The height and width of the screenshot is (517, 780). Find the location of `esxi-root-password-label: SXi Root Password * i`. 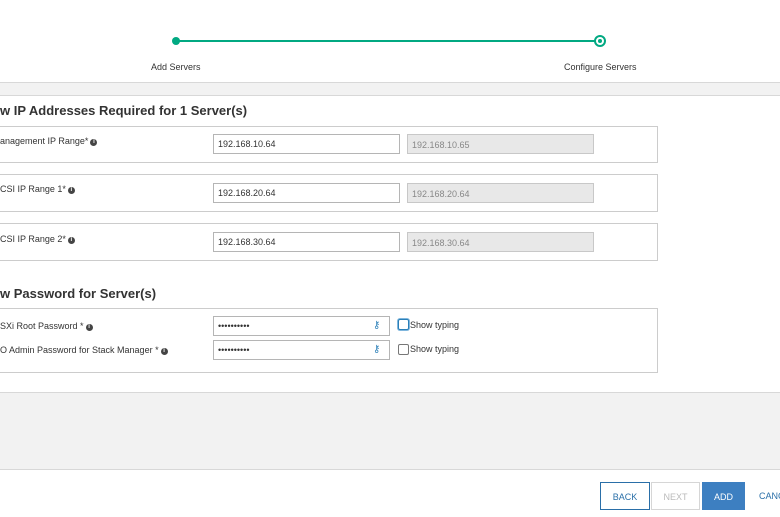

esxi-root-password-label: SXi Root Password * i is located at coordinates (46, 326).